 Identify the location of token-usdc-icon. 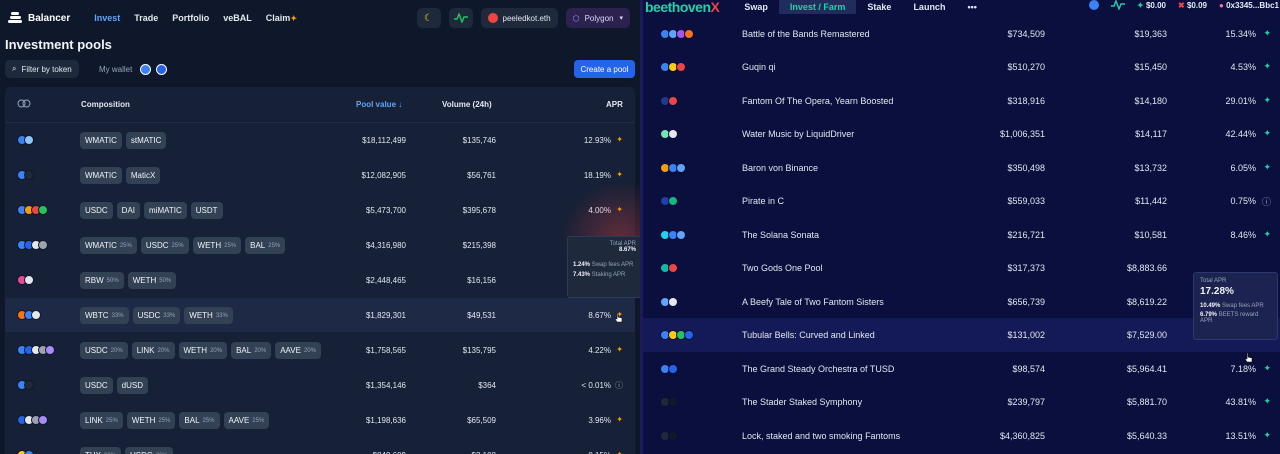
(146, 69).